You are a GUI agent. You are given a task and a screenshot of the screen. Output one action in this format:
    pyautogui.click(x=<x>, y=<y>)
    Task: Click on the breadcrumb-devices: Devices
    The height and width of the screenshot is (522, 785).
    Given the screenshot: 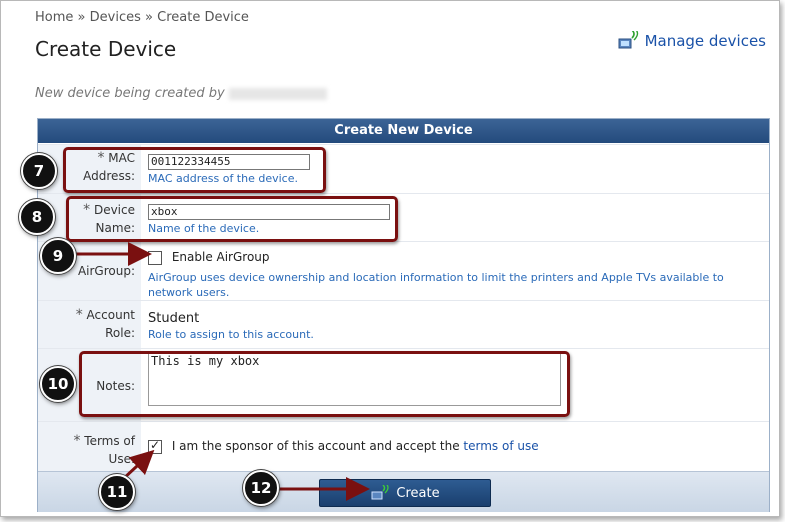 What is the action you would take?
    pyautogui.click(x=115, y=17)
    